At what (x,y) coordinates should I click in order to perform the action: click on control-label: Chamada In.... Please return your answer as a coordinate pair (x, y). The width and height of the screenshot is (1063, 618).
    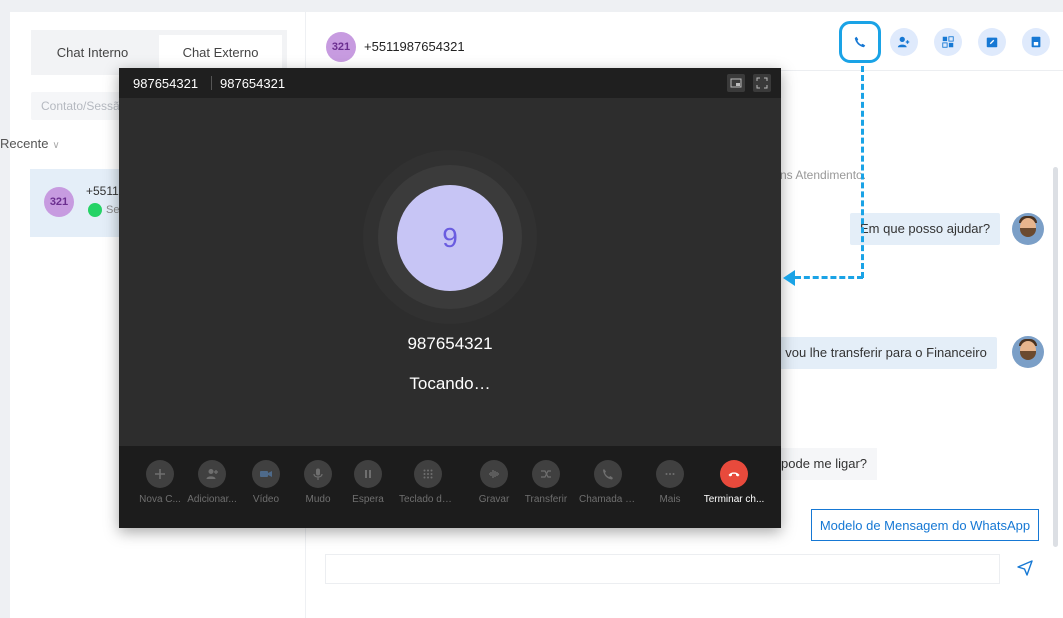
    Looking at the image, I should click on (608, 499).